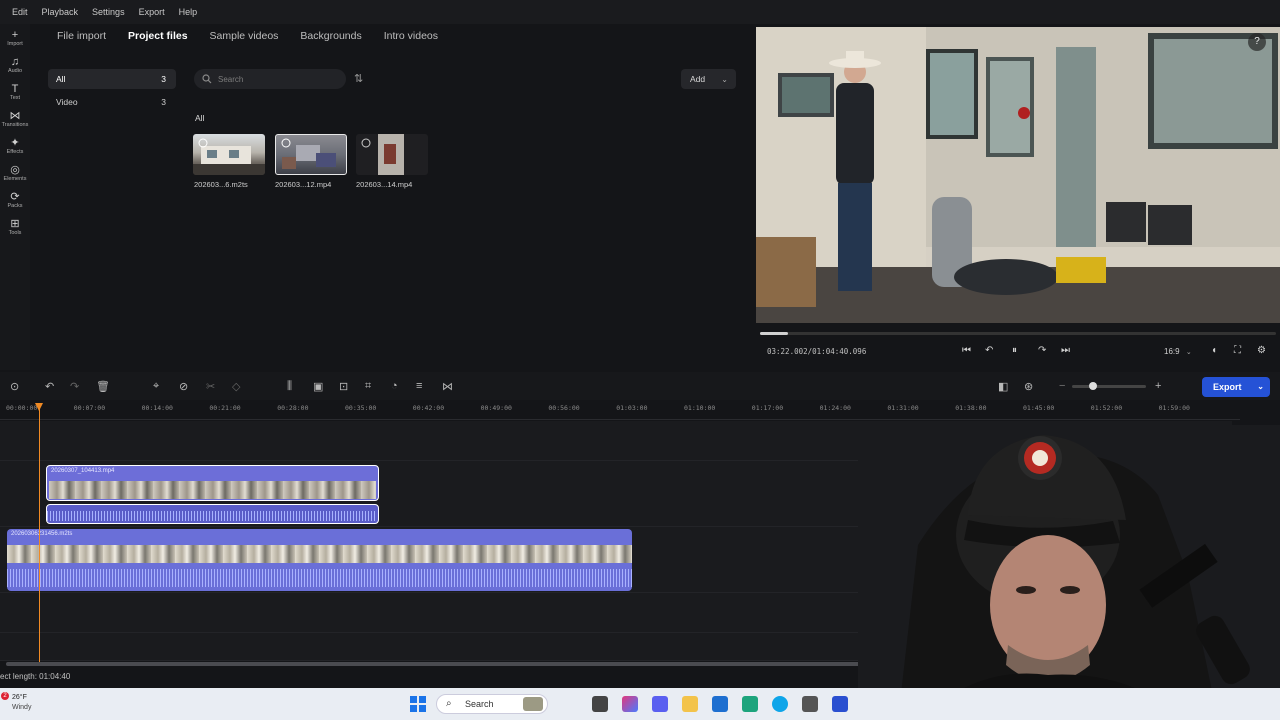 This screenshot has width=1280, height=720. I want to click on rail-item-text: T Text, so click(15, 96).